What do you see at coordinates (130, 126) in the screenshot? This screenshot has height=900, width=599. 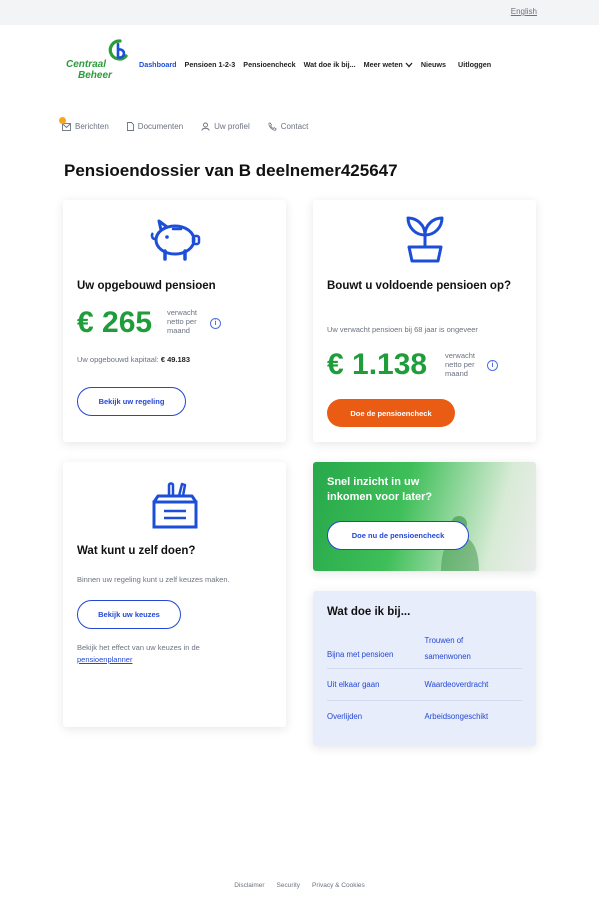 I see `document-icon` at bounding box center [130, 126].